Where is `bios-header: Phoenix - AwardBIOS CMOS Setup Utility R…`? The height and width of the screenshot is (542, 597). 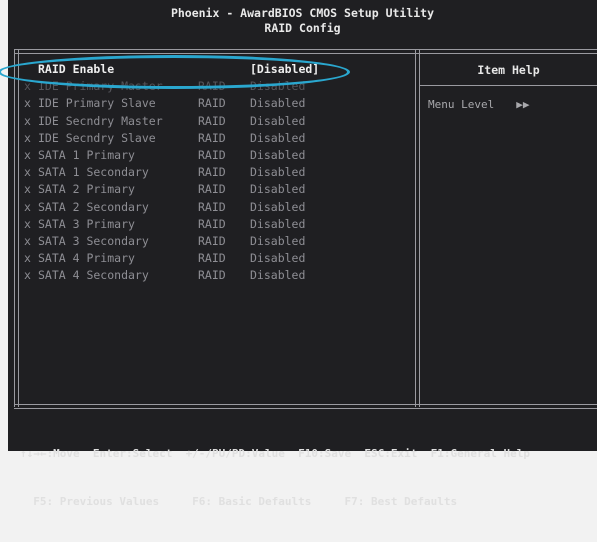
bios-header: Phoenix - AwardBIOS CMOS Setup Utility R… is located at coordinates (302, 21).